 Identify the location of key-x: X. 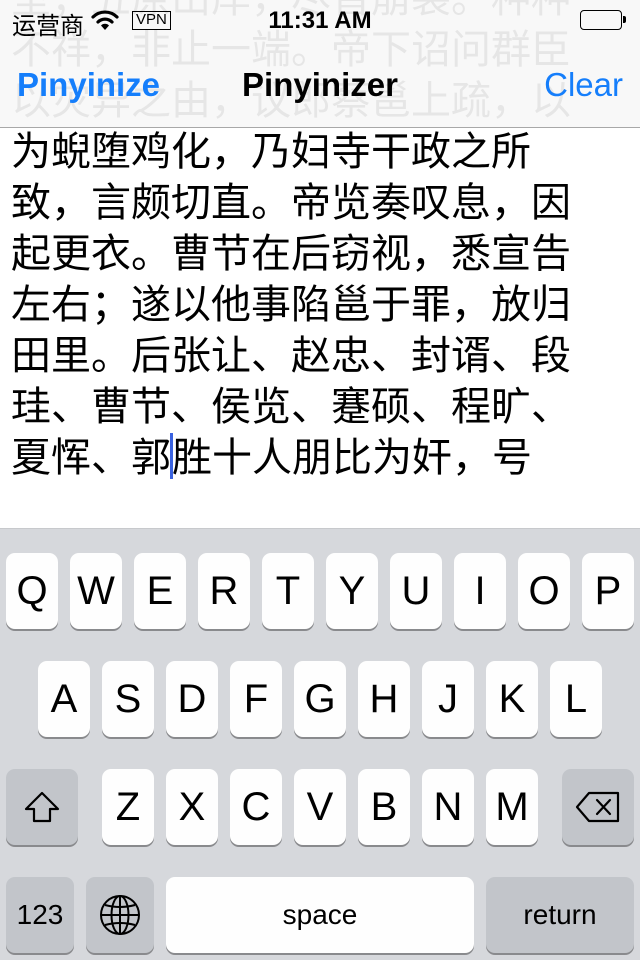
(192, 807).